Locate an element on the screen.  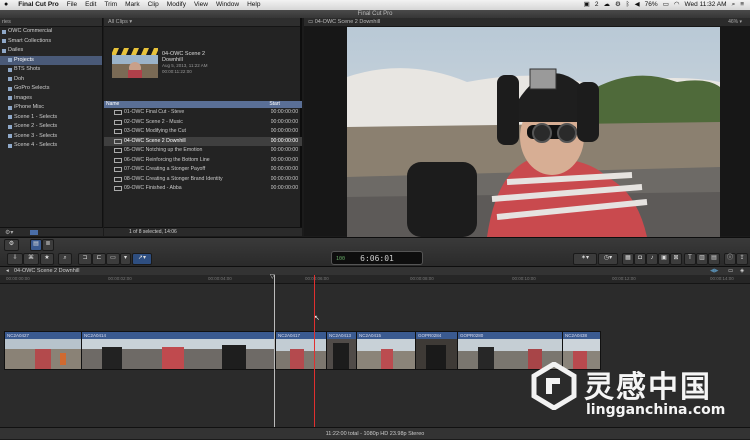
import-icon: ⇩ is located at coordinates (15, 259).